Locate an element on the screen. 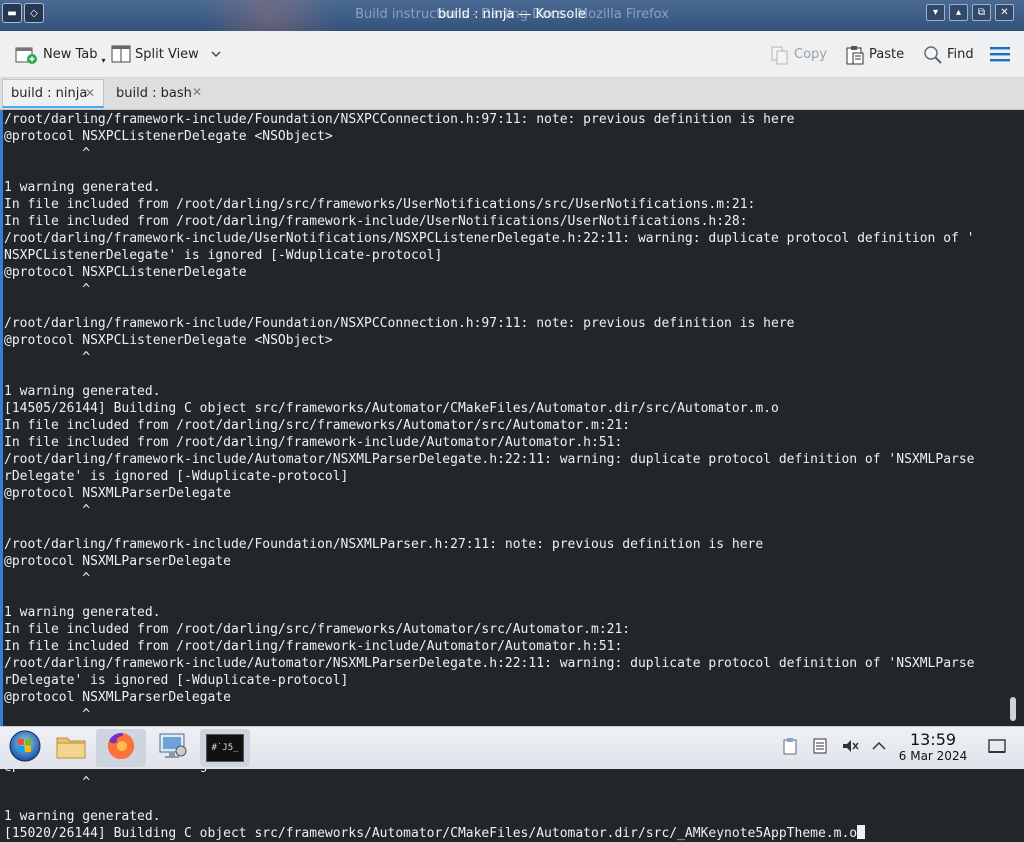 The height and width of the screenshot is (842, 1024). folder-icon is located at coordinates (71, 748).